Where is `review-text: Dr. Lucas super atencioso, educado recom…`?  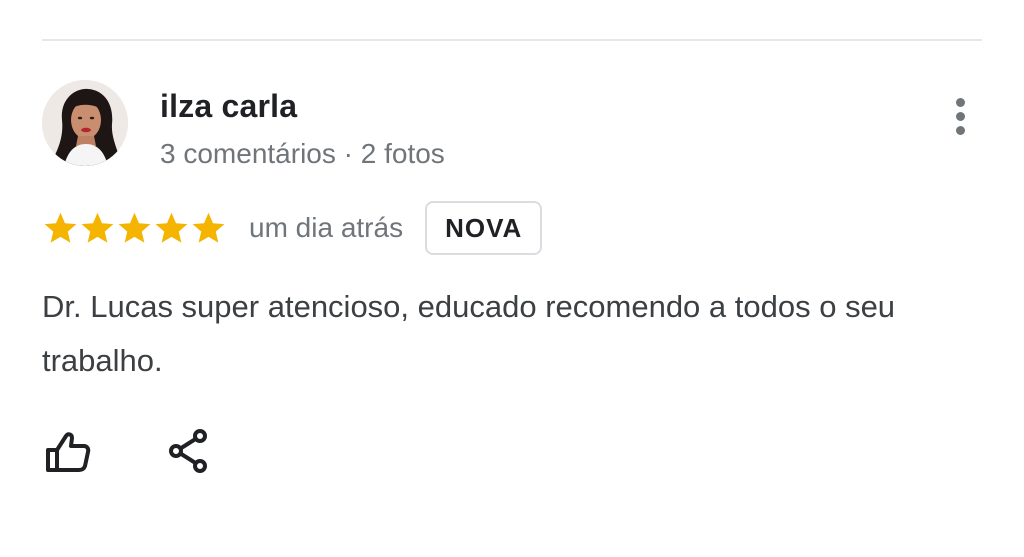
review-text: Dr. Lucas super atencioso, educado recom… is located at coordinates (469, 333).